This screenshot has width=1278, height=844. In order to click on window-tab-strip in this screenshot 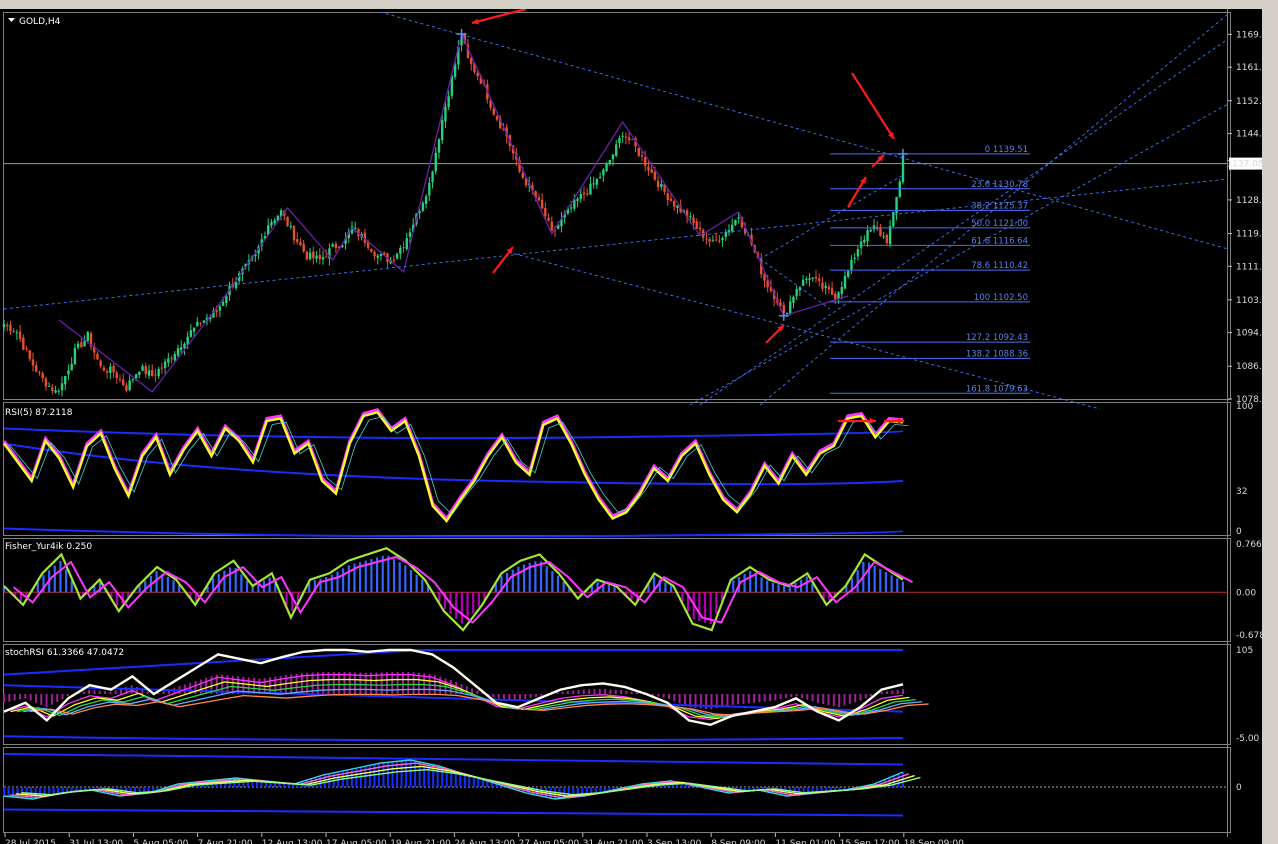, I will do `click(639, 4)`.